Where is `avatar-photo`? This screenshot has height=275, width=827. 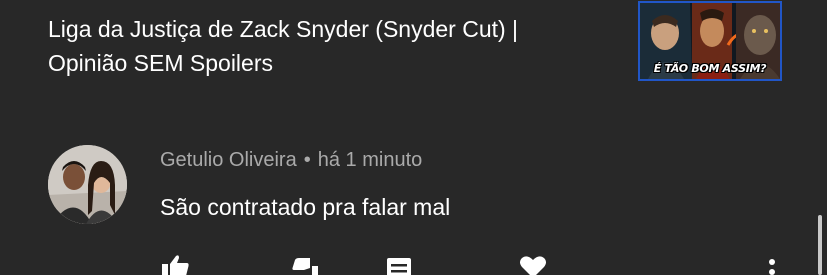 avatar-photo is located at coordinates (87, 184).